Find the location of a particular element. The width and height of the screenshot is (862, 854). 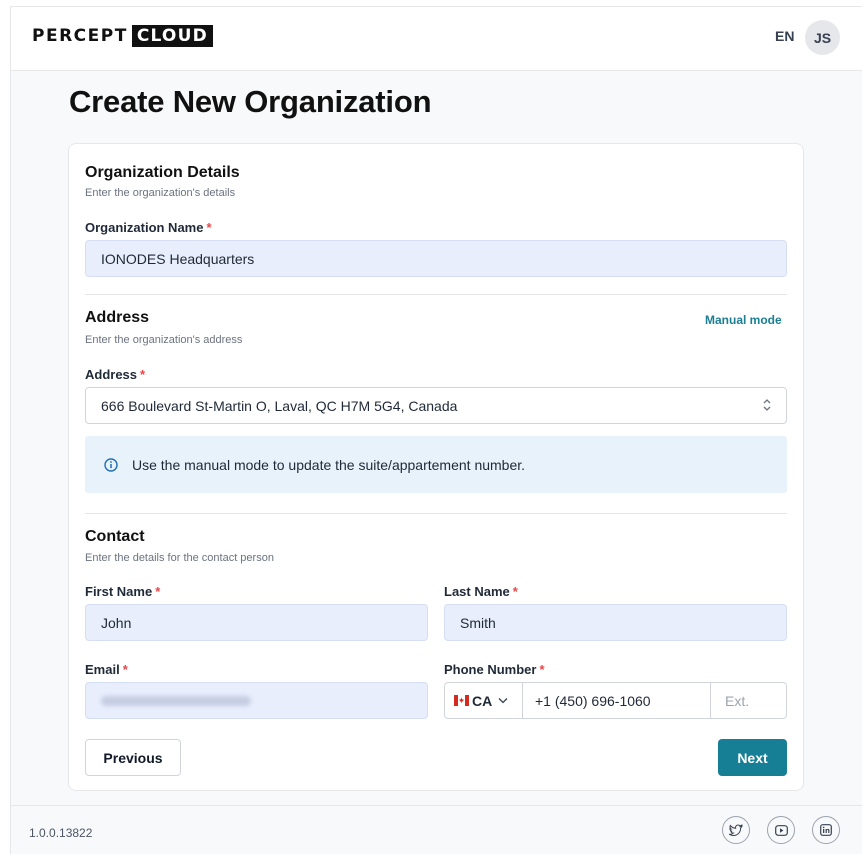

organization-name-label-text: Organization Name is located at coordinates (144, 227).